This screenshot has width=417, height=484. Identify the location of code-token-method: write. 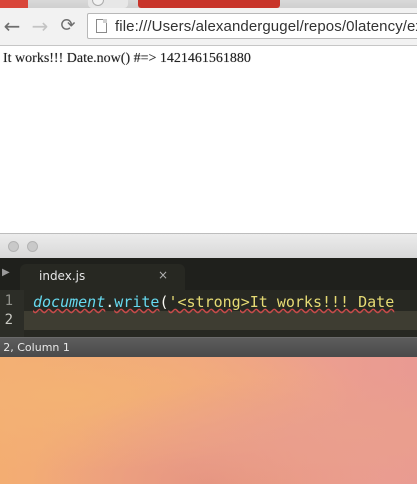
(137, 302).